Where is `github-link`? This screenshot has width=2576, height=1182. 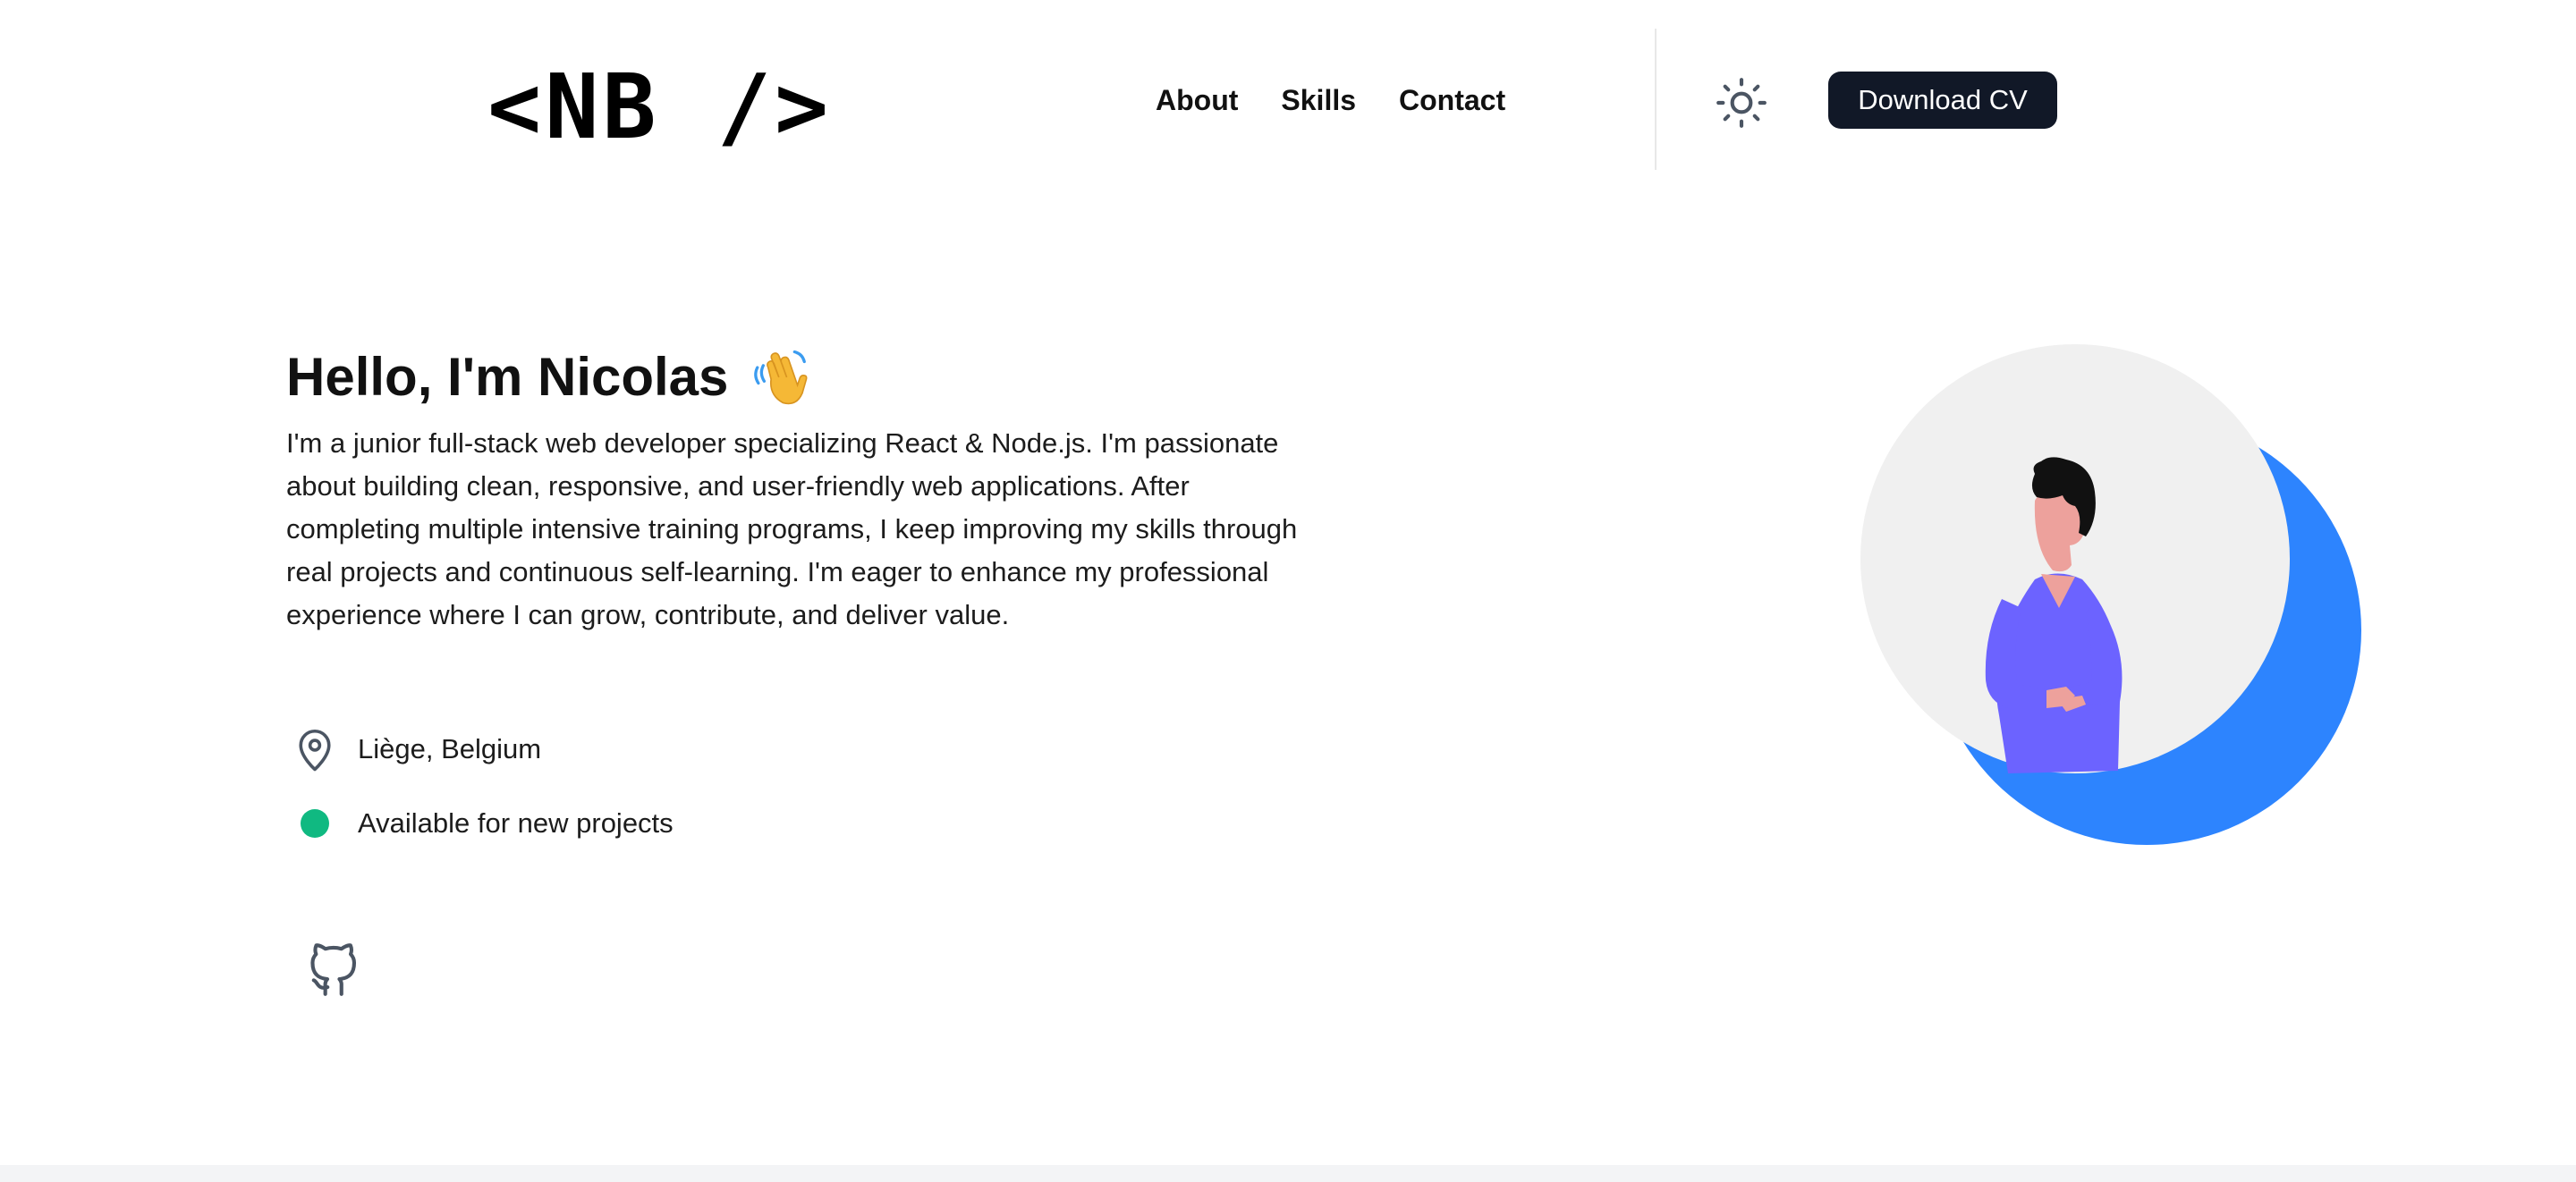 github-link is located at coordinates (334, 971).